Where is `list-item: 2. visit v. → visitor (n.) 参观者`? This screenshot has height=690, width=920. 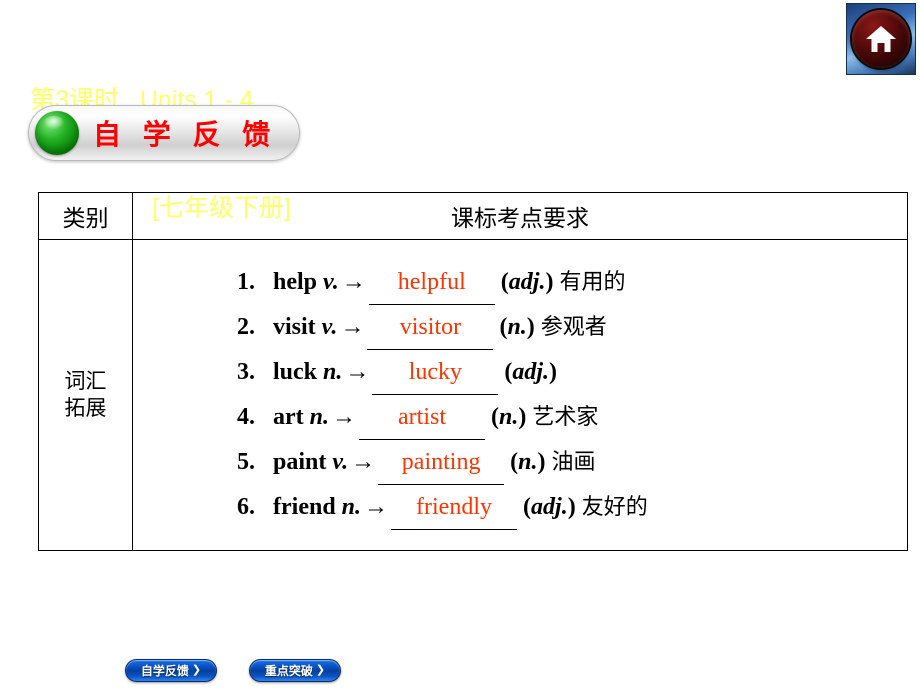
list-item: 2. visit v. → visitor (n.) 参观者 is located at coordinates (572, 327).